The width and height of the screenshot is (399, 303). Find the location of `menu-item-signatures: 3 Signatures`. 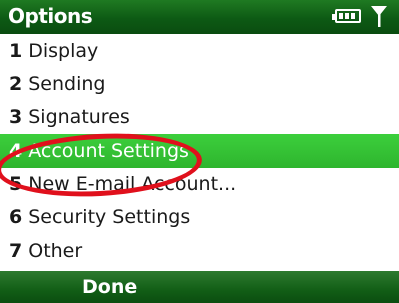

menu-item-signatures: 3 Signatures is located at coordinates (199, 117).